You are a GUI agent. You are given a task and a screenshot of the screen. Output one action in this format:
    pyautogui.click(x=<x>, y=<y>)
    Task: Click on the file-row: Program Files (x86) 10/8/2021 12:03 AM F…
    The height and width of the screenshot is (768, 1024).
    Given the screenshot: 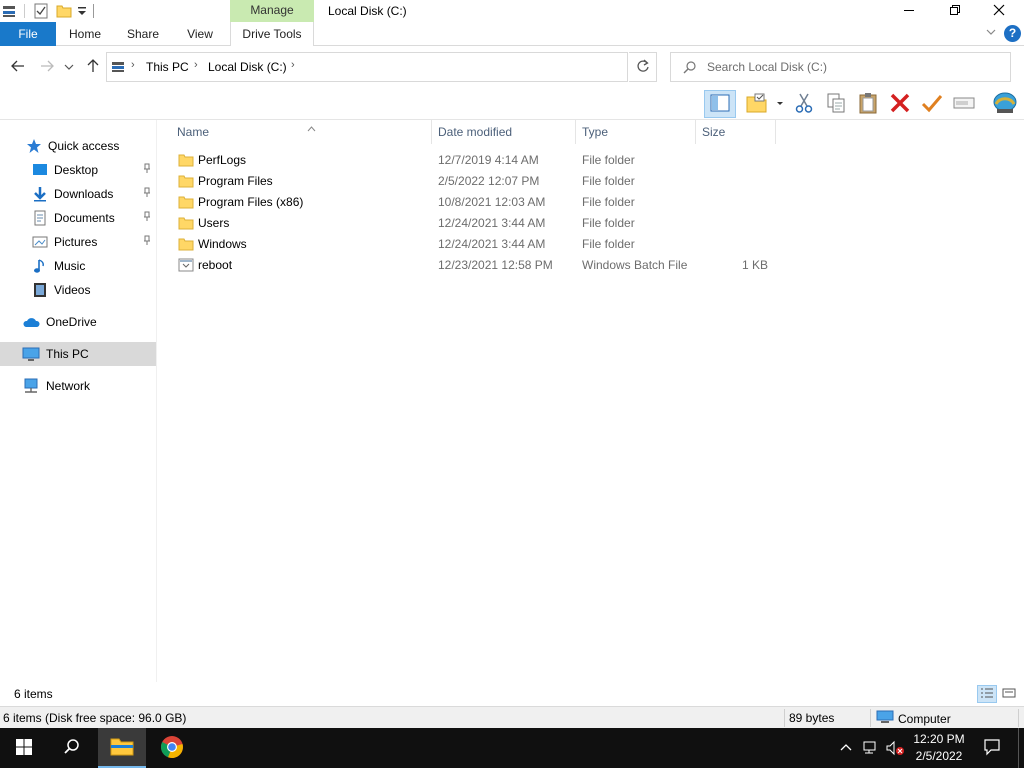 What is the action you would take?
    pyautogui.click(x=484, y=202)
    